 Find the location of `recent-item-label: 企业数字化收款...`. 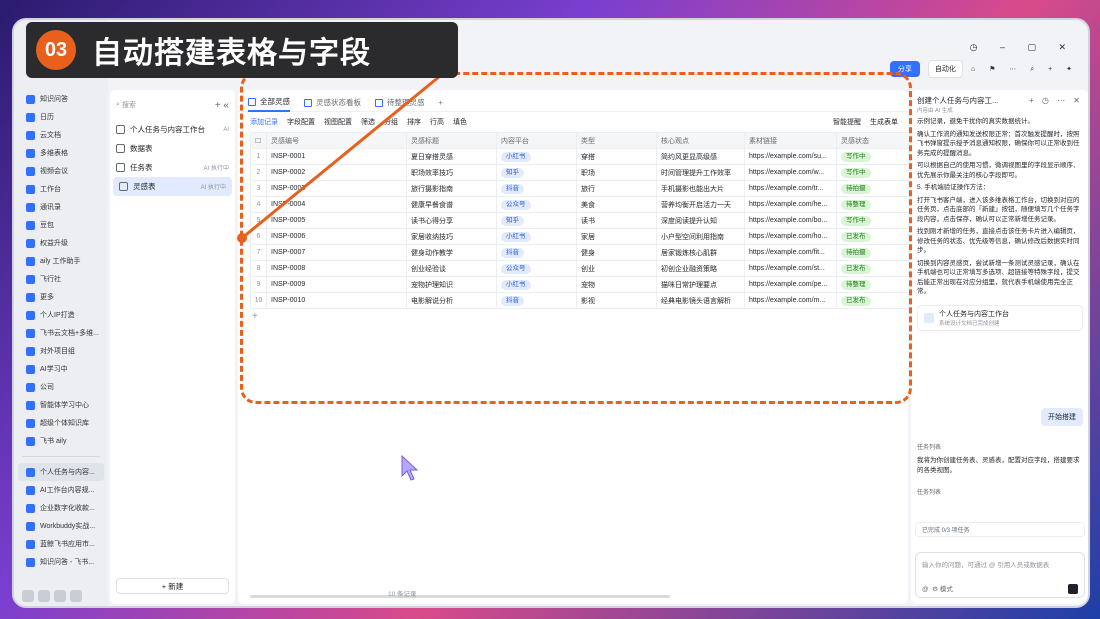

recent-item-label: 企业数字化收款... is located at coordinates (67, 508).